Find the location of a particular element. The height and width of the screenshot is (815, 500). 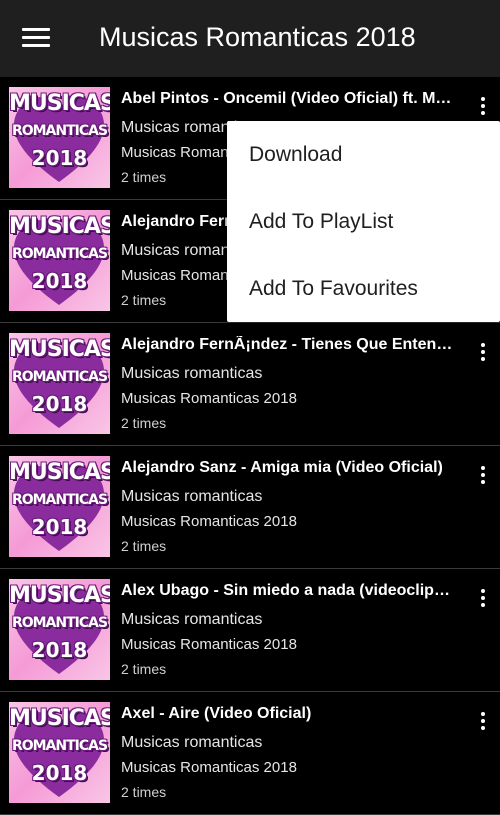

hamburger-menu-icon is located at coordinates (37, 37).